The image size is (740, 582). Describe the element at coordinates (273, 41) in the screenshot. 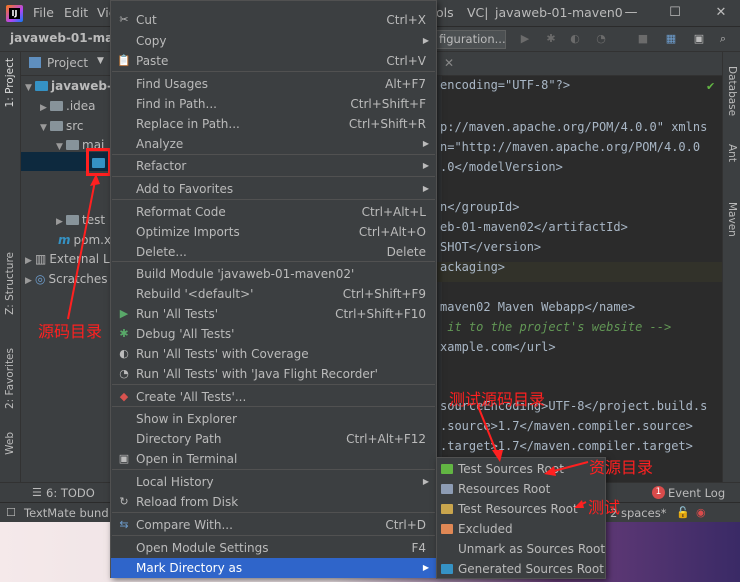

I see `menu-item-copy: Copy ▶` at that location.